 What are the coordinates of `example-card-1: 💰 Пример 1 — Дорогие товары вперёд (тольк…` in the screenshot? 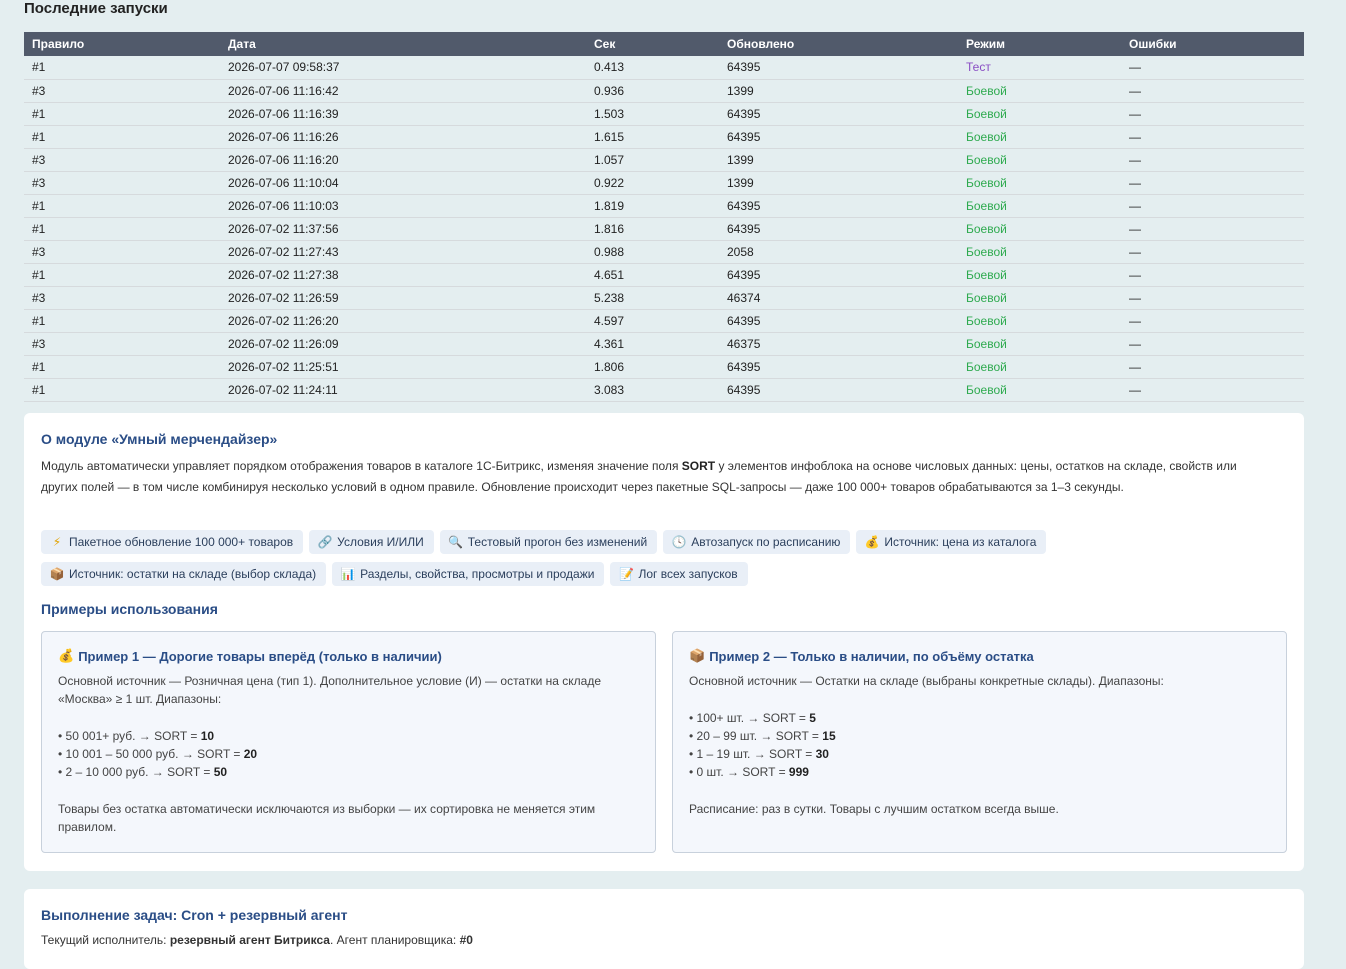 It's located at (348, 742).